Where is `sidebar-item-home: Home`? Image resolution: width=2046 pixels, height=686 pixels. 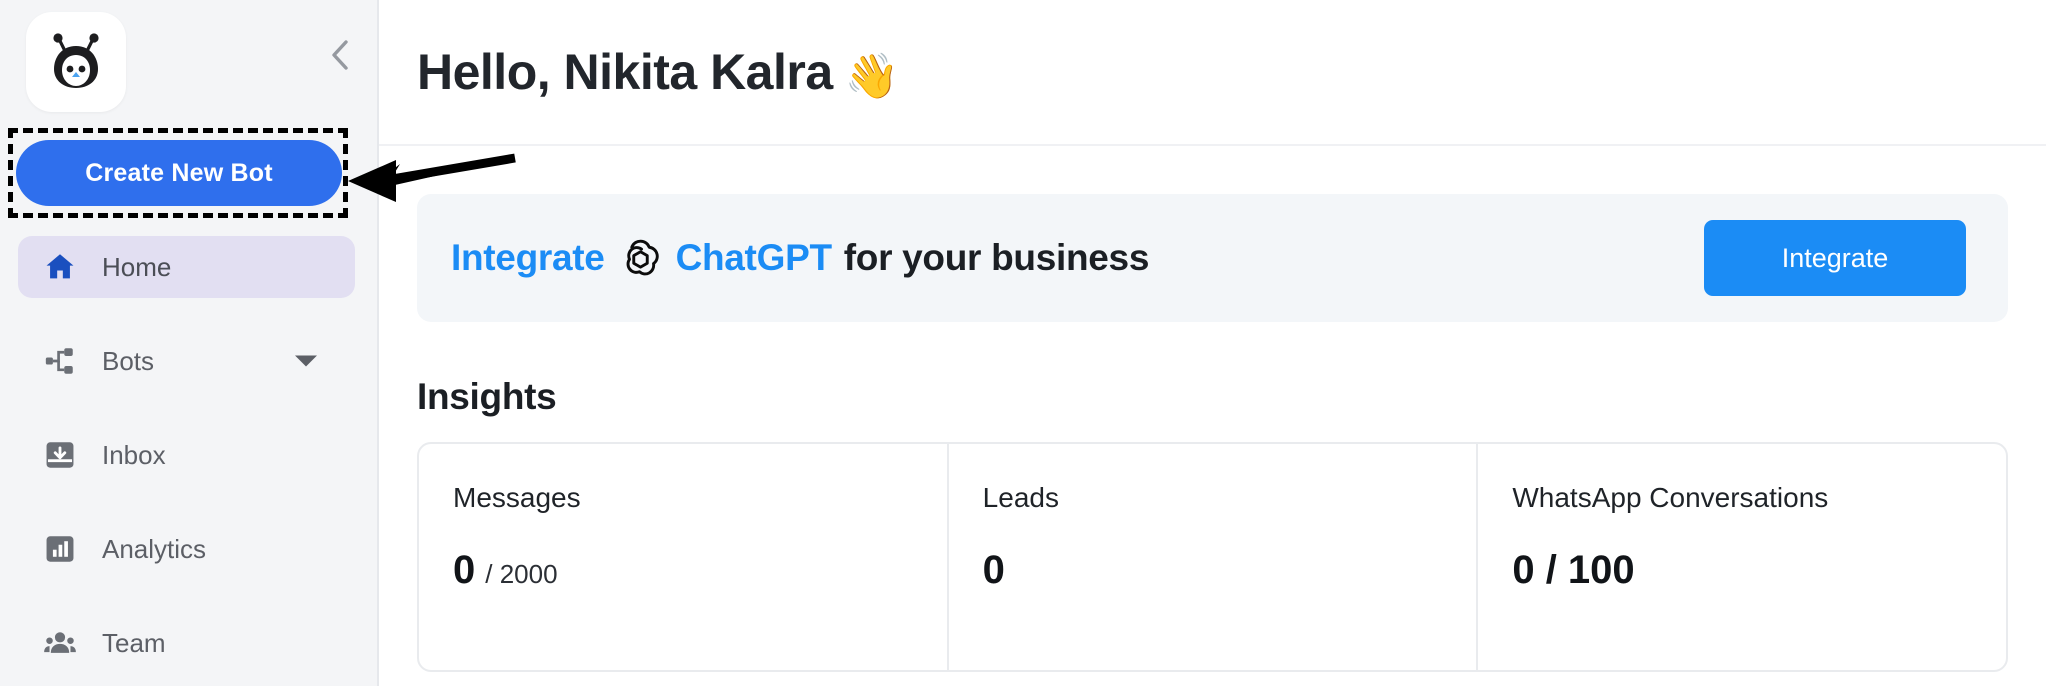 sidebar-item-home: Home is located at coordinates (186, 267).